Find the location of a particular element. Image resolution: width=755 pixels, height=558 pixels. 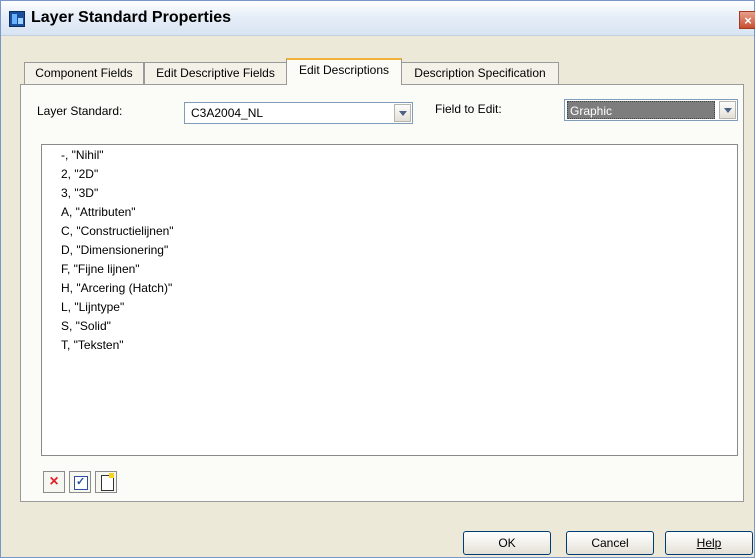

list-item: S, "Solid" is located at coordinates (86, 326).